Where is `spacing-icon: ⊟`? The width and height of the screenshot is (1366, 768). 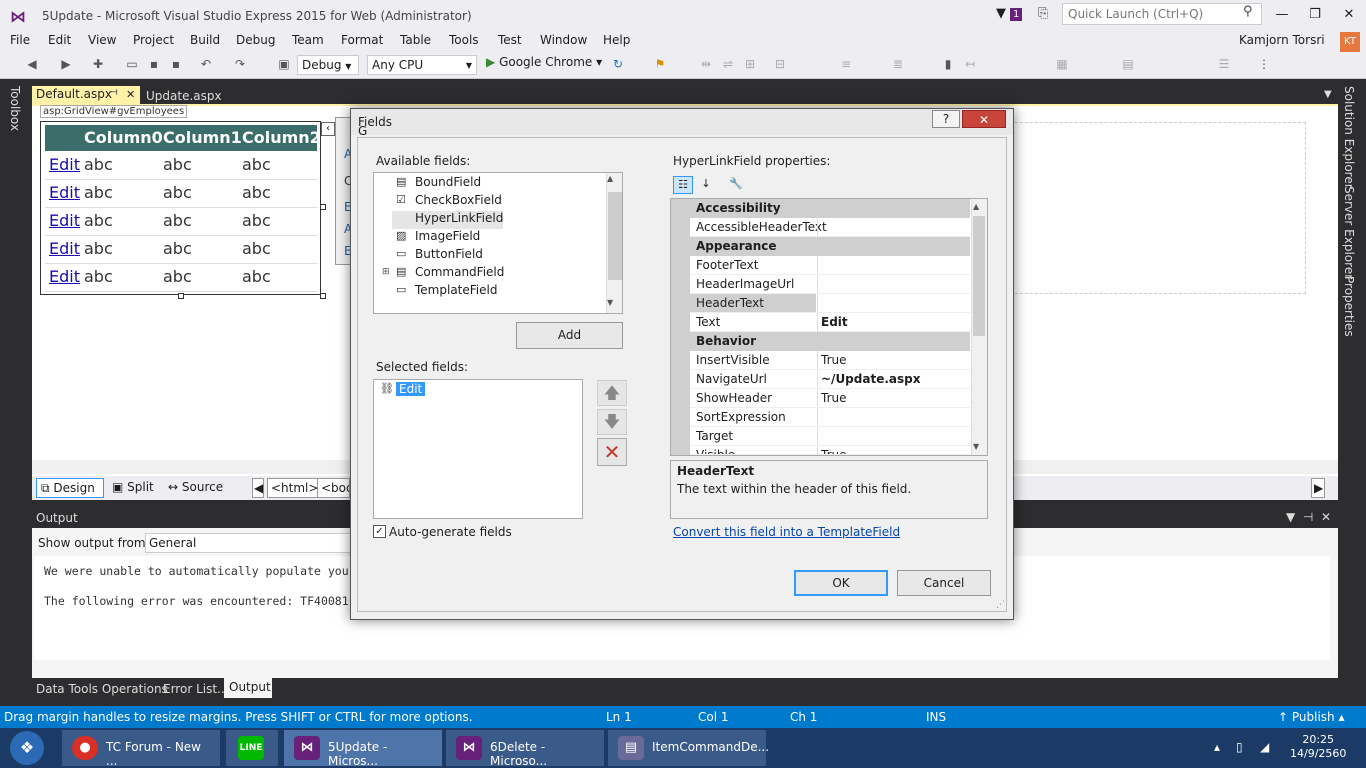
spacing-icon: ⊟ is located at coordinates (780, 64).